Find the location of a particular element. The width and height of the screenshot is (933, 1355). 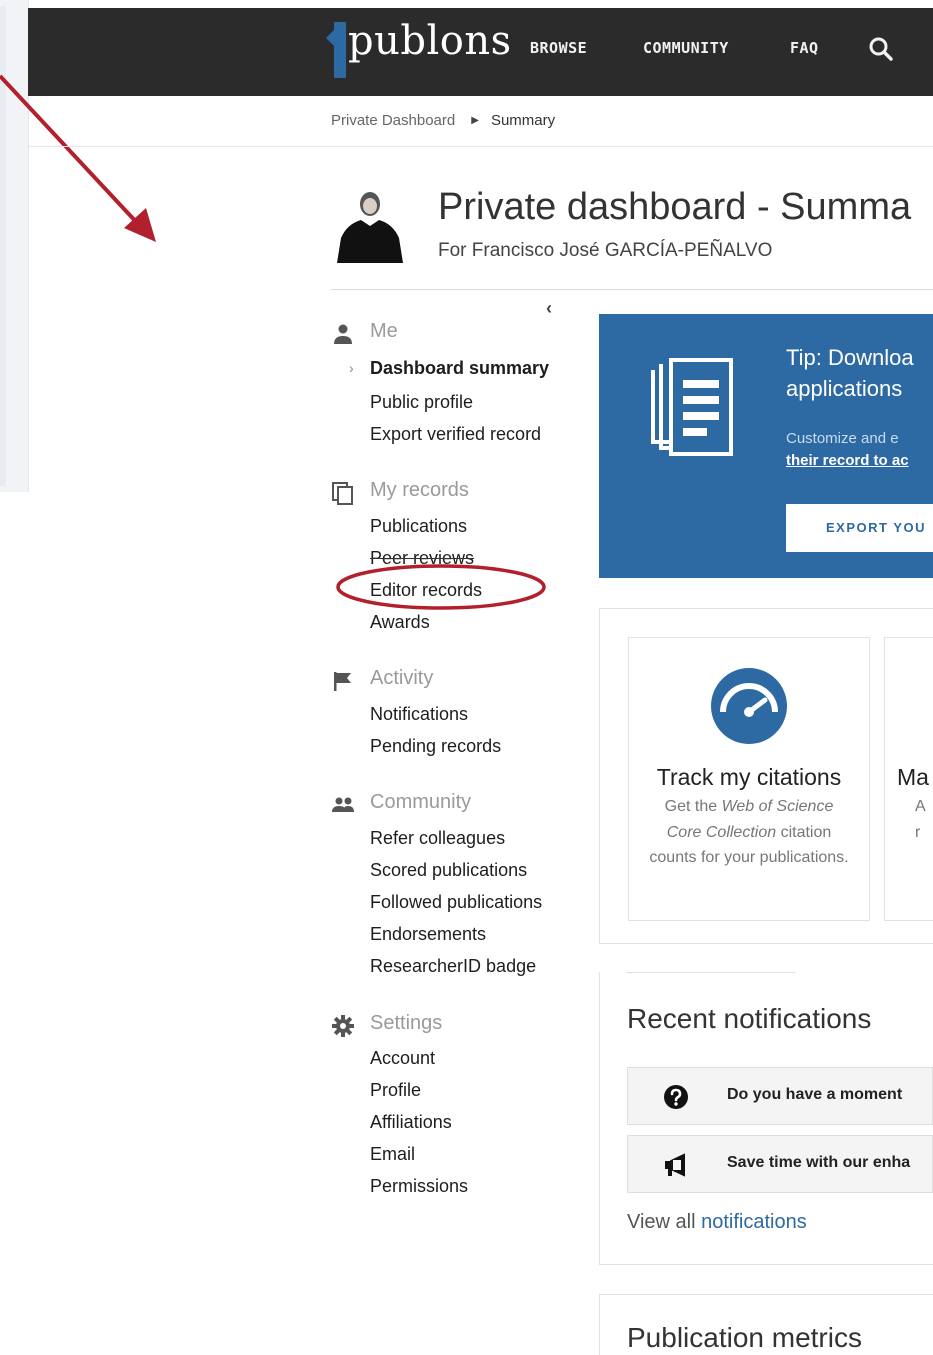

page-title: Private dashboard - Summa is located at coordinates (675, 207).